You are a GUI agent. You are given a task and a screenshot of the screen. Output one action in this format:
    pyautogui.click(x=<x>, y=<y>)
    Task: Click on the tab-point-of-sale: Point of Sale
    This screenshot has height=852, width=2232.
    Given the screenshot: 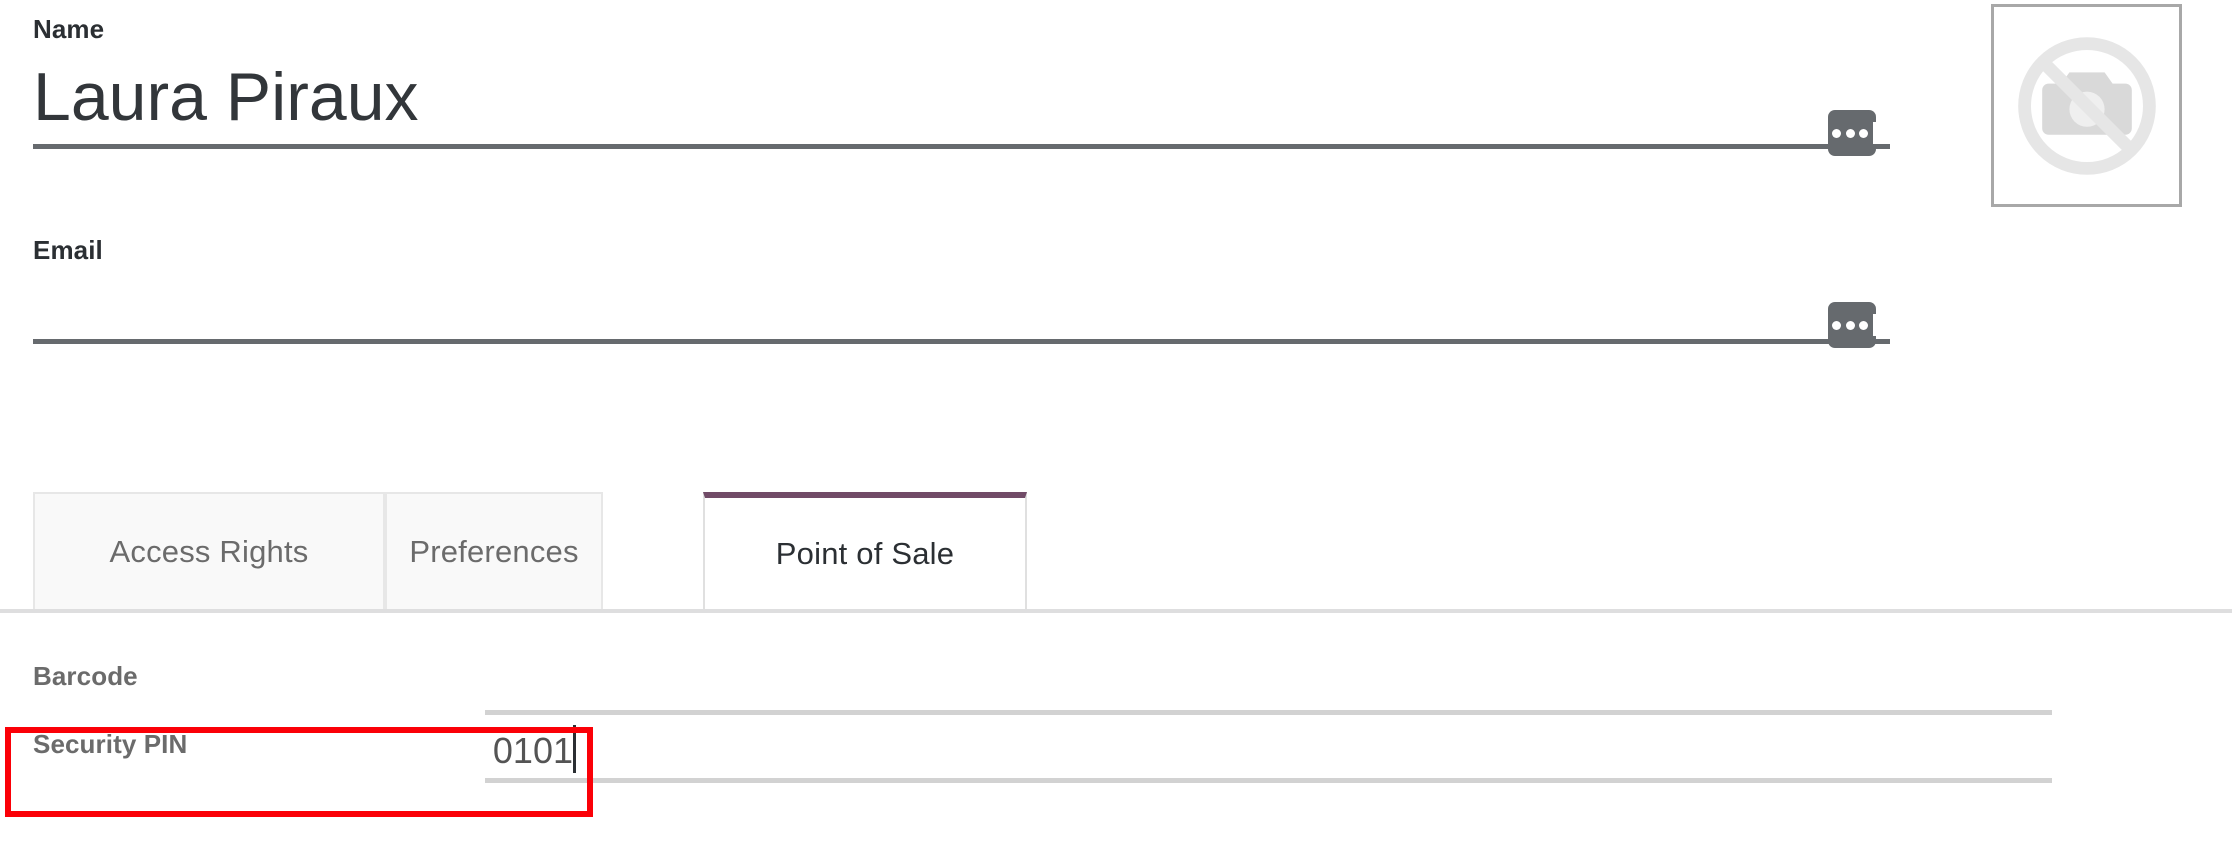 What is the action you would take?
    pyautogui.click(x=865, y=550)
    